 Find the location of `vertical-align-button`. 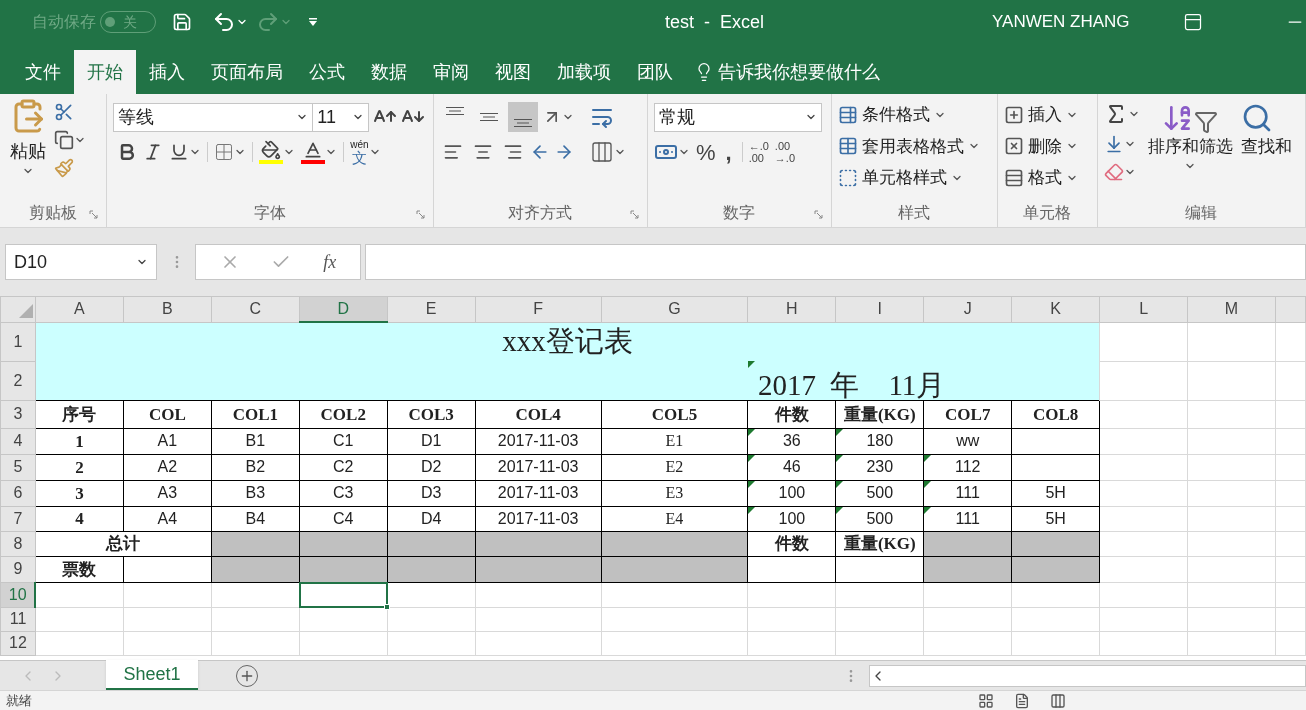

vertical-align-button is located at coordinates (522, 117).